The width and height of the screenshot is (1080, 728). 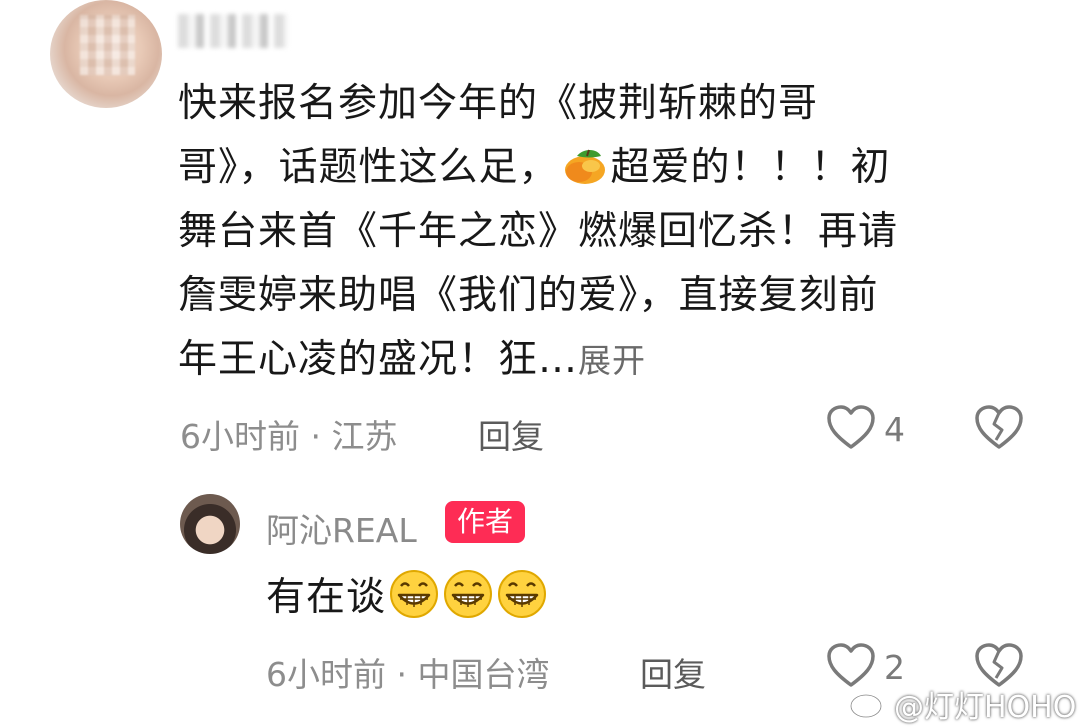 I want to click on comment-location: 江苏, so click(x=364, y=436).